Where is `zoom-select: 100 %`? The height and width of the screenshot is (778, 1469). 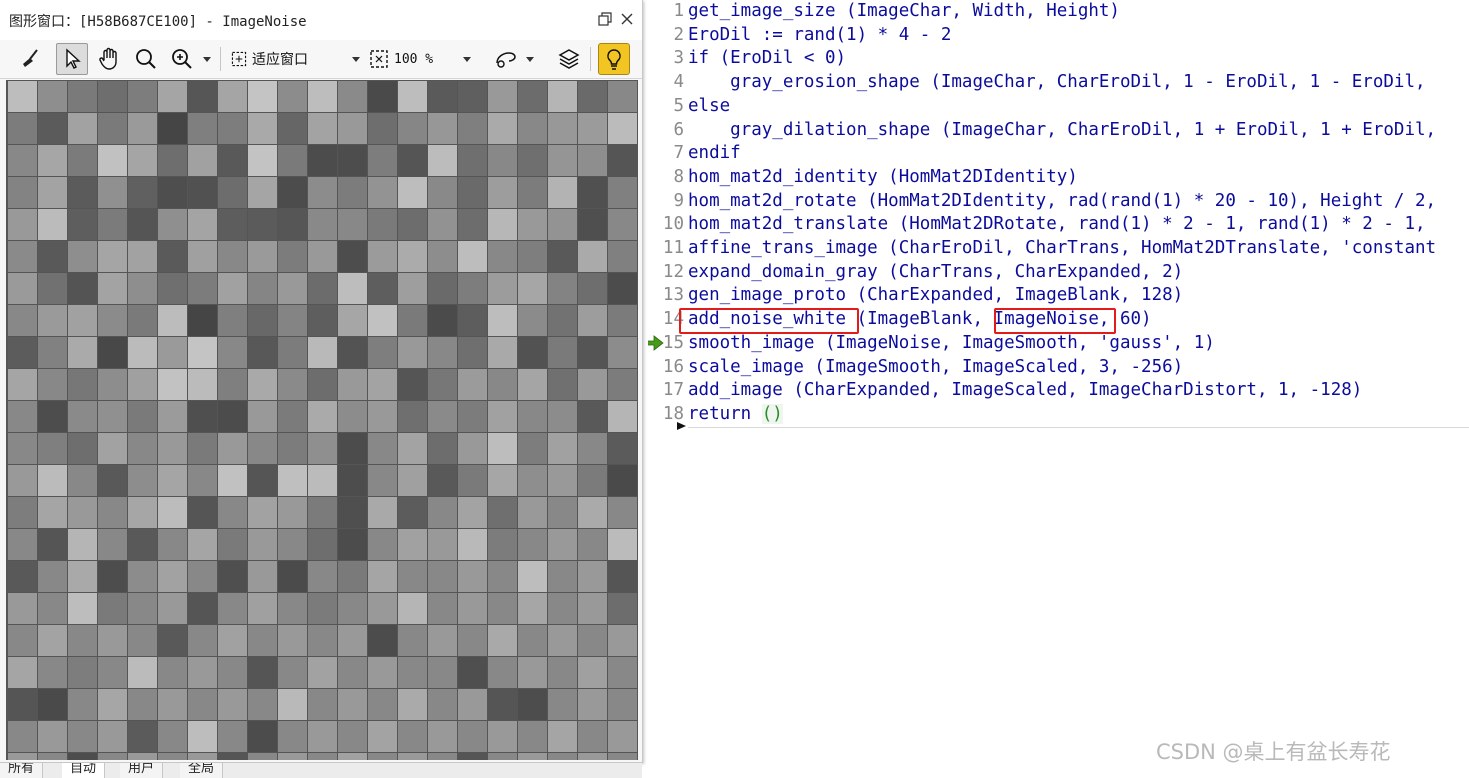
zoom-select: 100 % is located at coordinates (423, 59).